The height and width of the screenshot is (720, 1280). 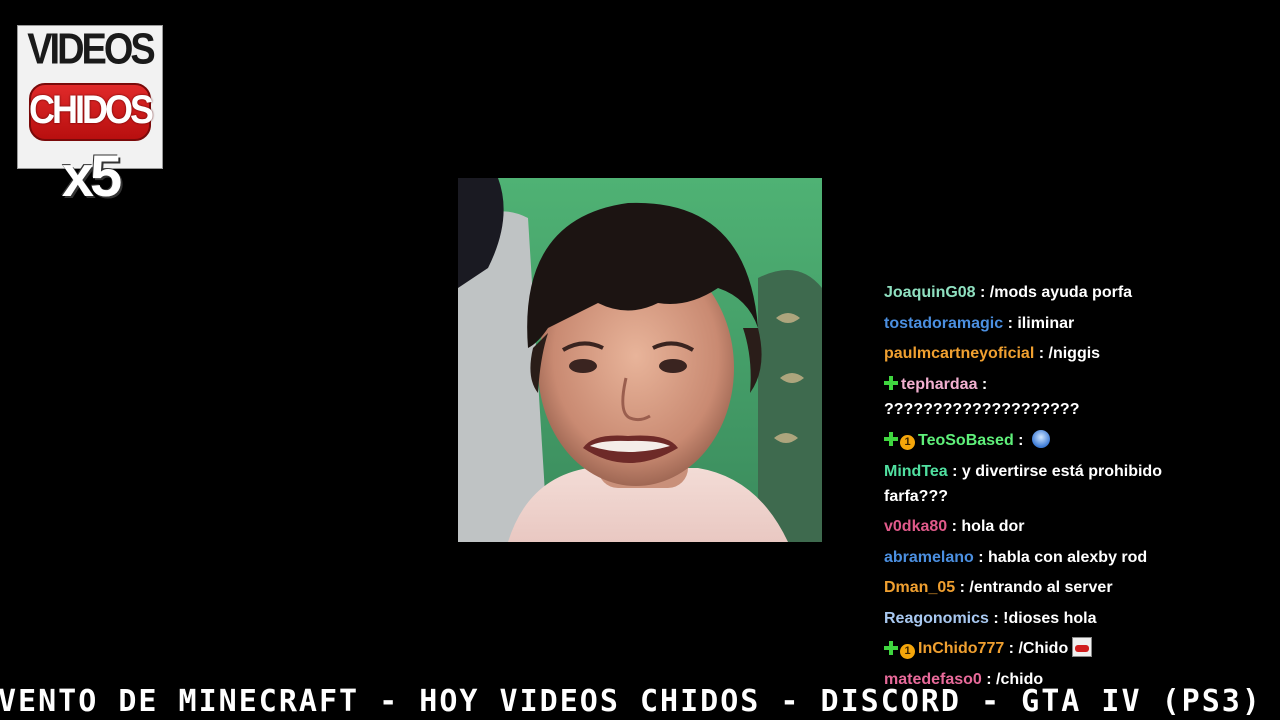 What do you see at coordinates (91, 109) in the screenshot?
I see `logo-line-2: CHIDOS` at bounding box center [91, 109].